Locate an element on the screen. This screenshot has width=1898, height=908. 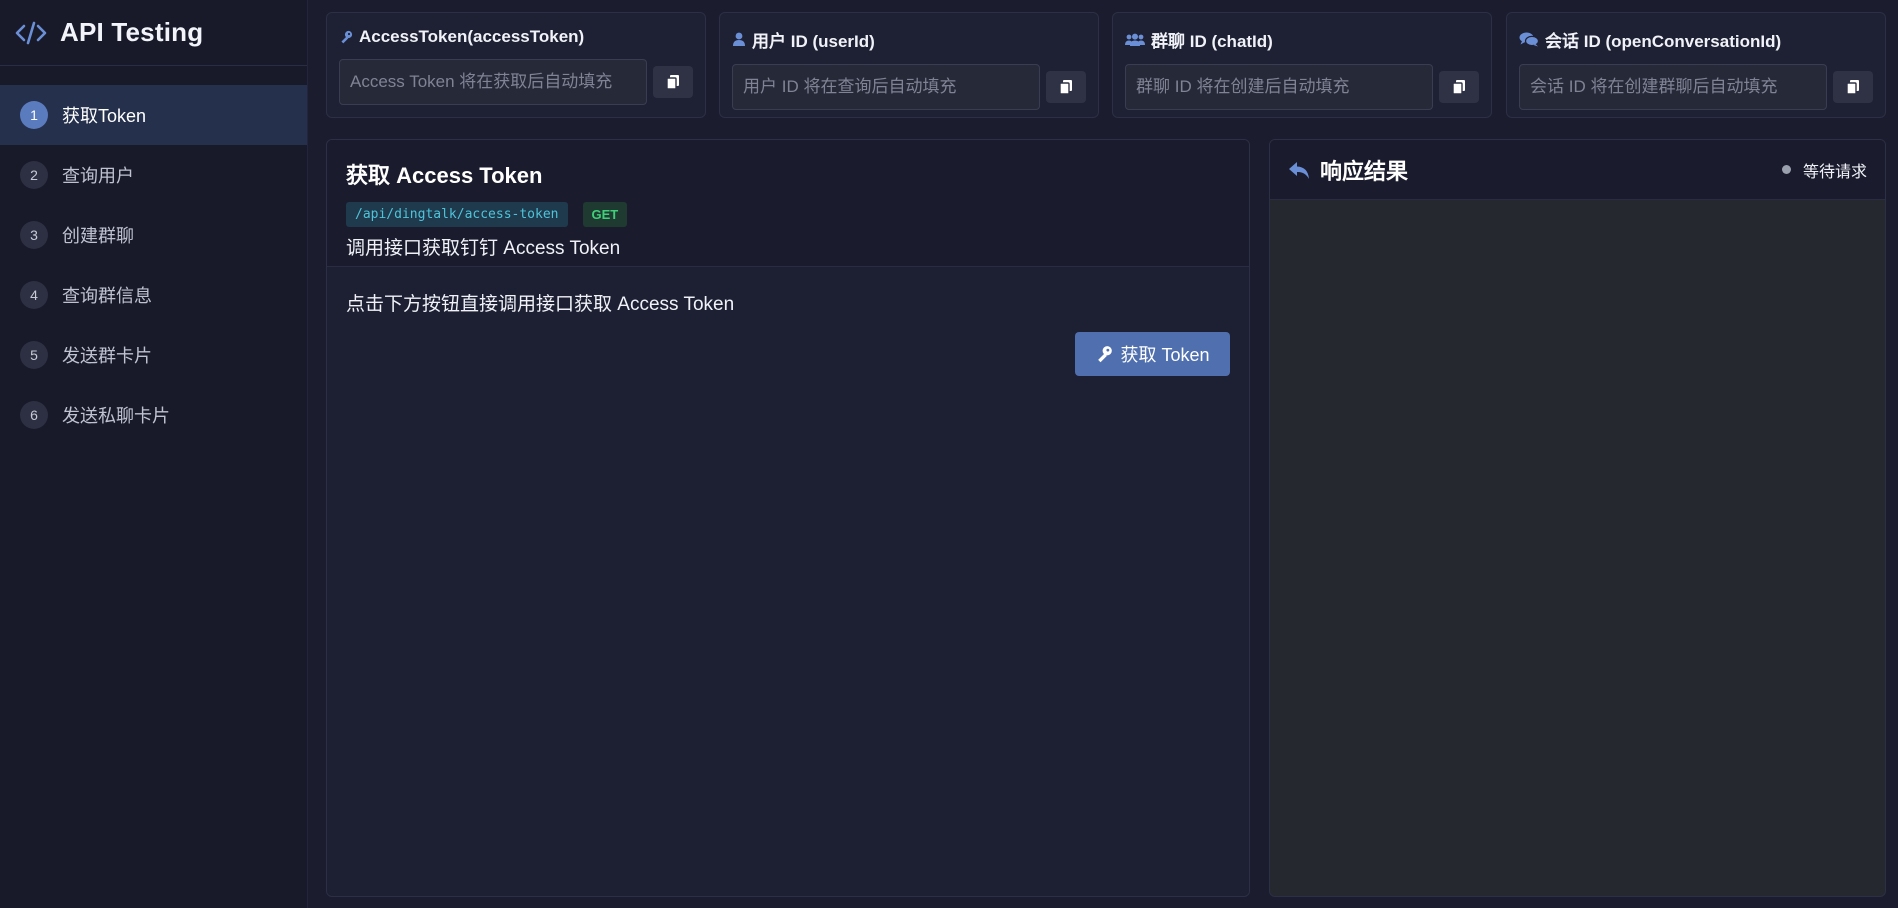
user-id-card: 用户 ID (userId) is located at coordinates (909, 65).